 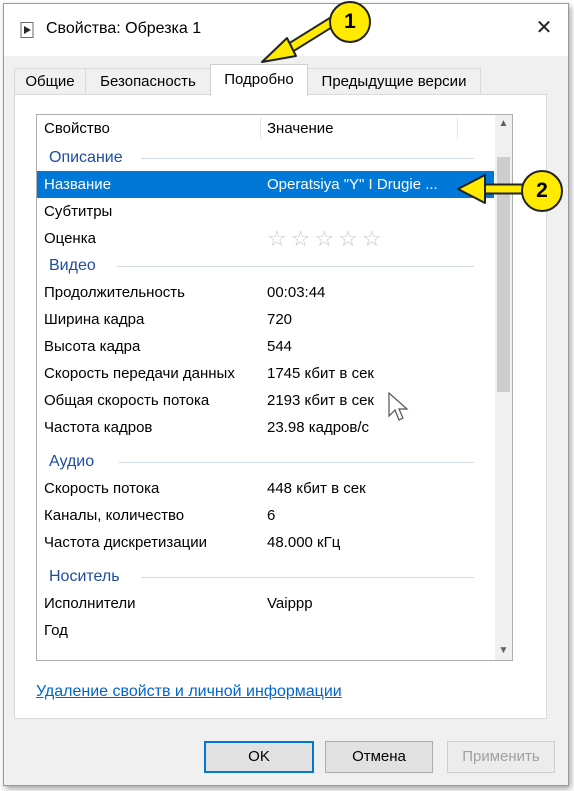 What do you see at coordinates (395, 109) in the screenshot?
I see `annotation-arrows` at bounding box center [395, 109].